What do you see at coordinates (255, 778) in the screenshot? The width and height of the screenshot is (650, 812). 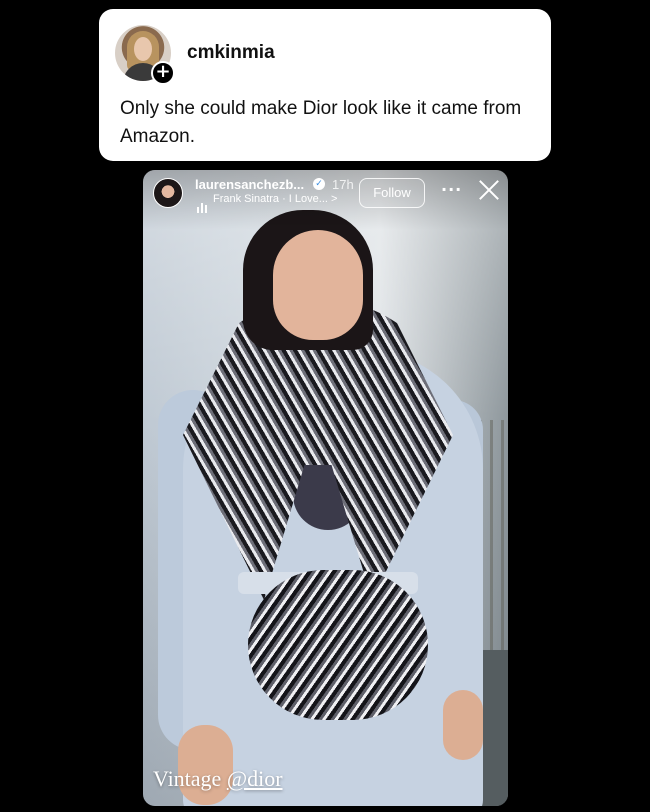 I see `caption-mention: @dior` at bounding box center [255, 778].